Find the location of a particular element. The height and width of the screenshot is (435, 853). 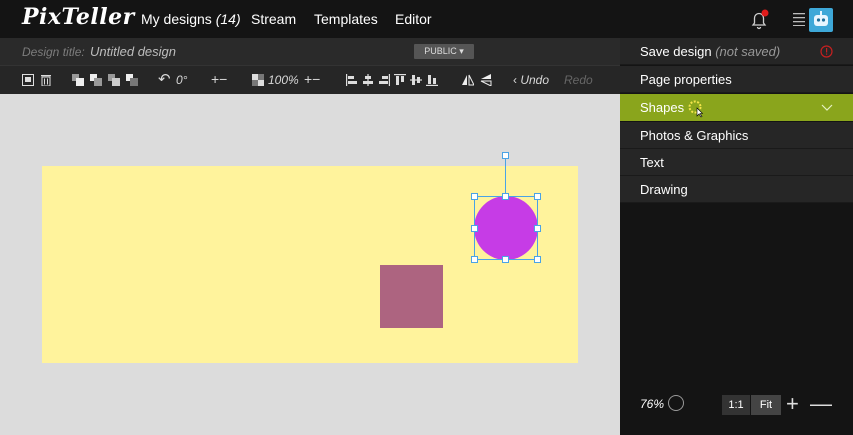

nav-my-designs: My designs (14) is located at coordinates (191, 19).